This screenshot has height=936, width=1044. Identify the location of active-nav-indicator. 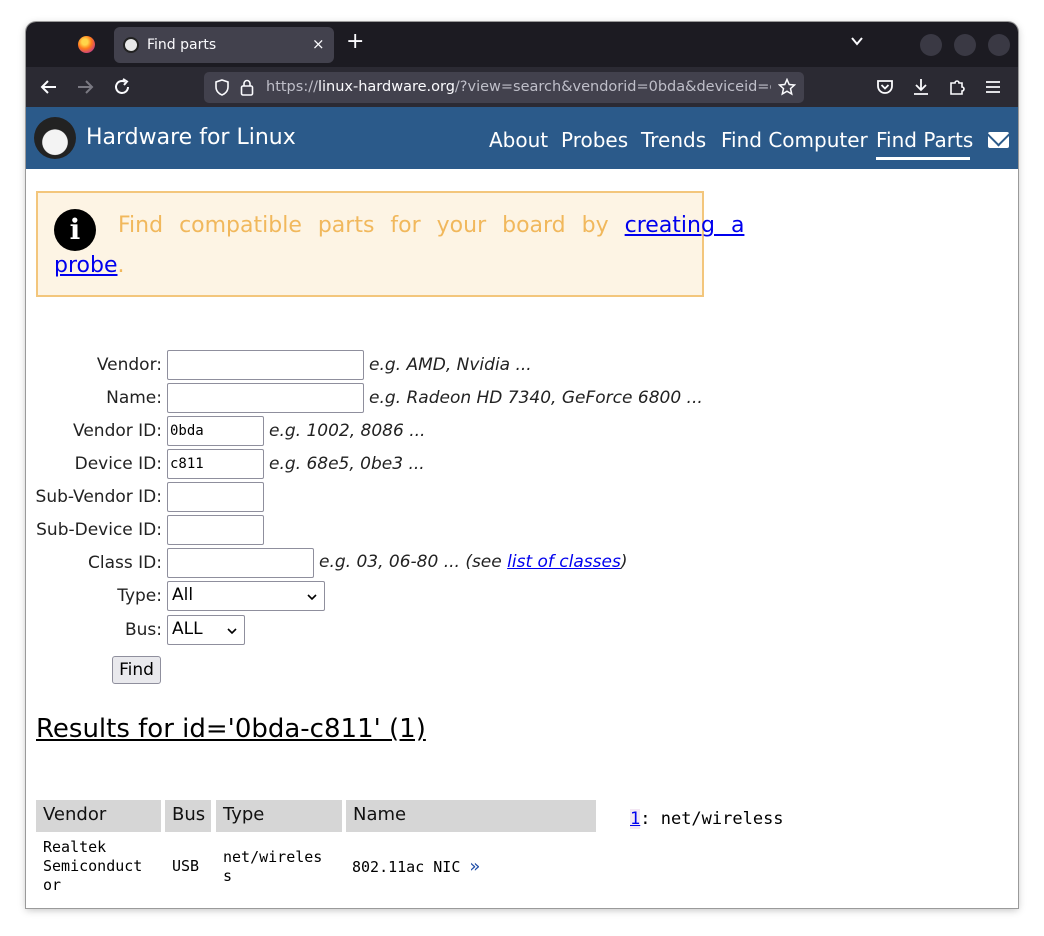
(923, 158).